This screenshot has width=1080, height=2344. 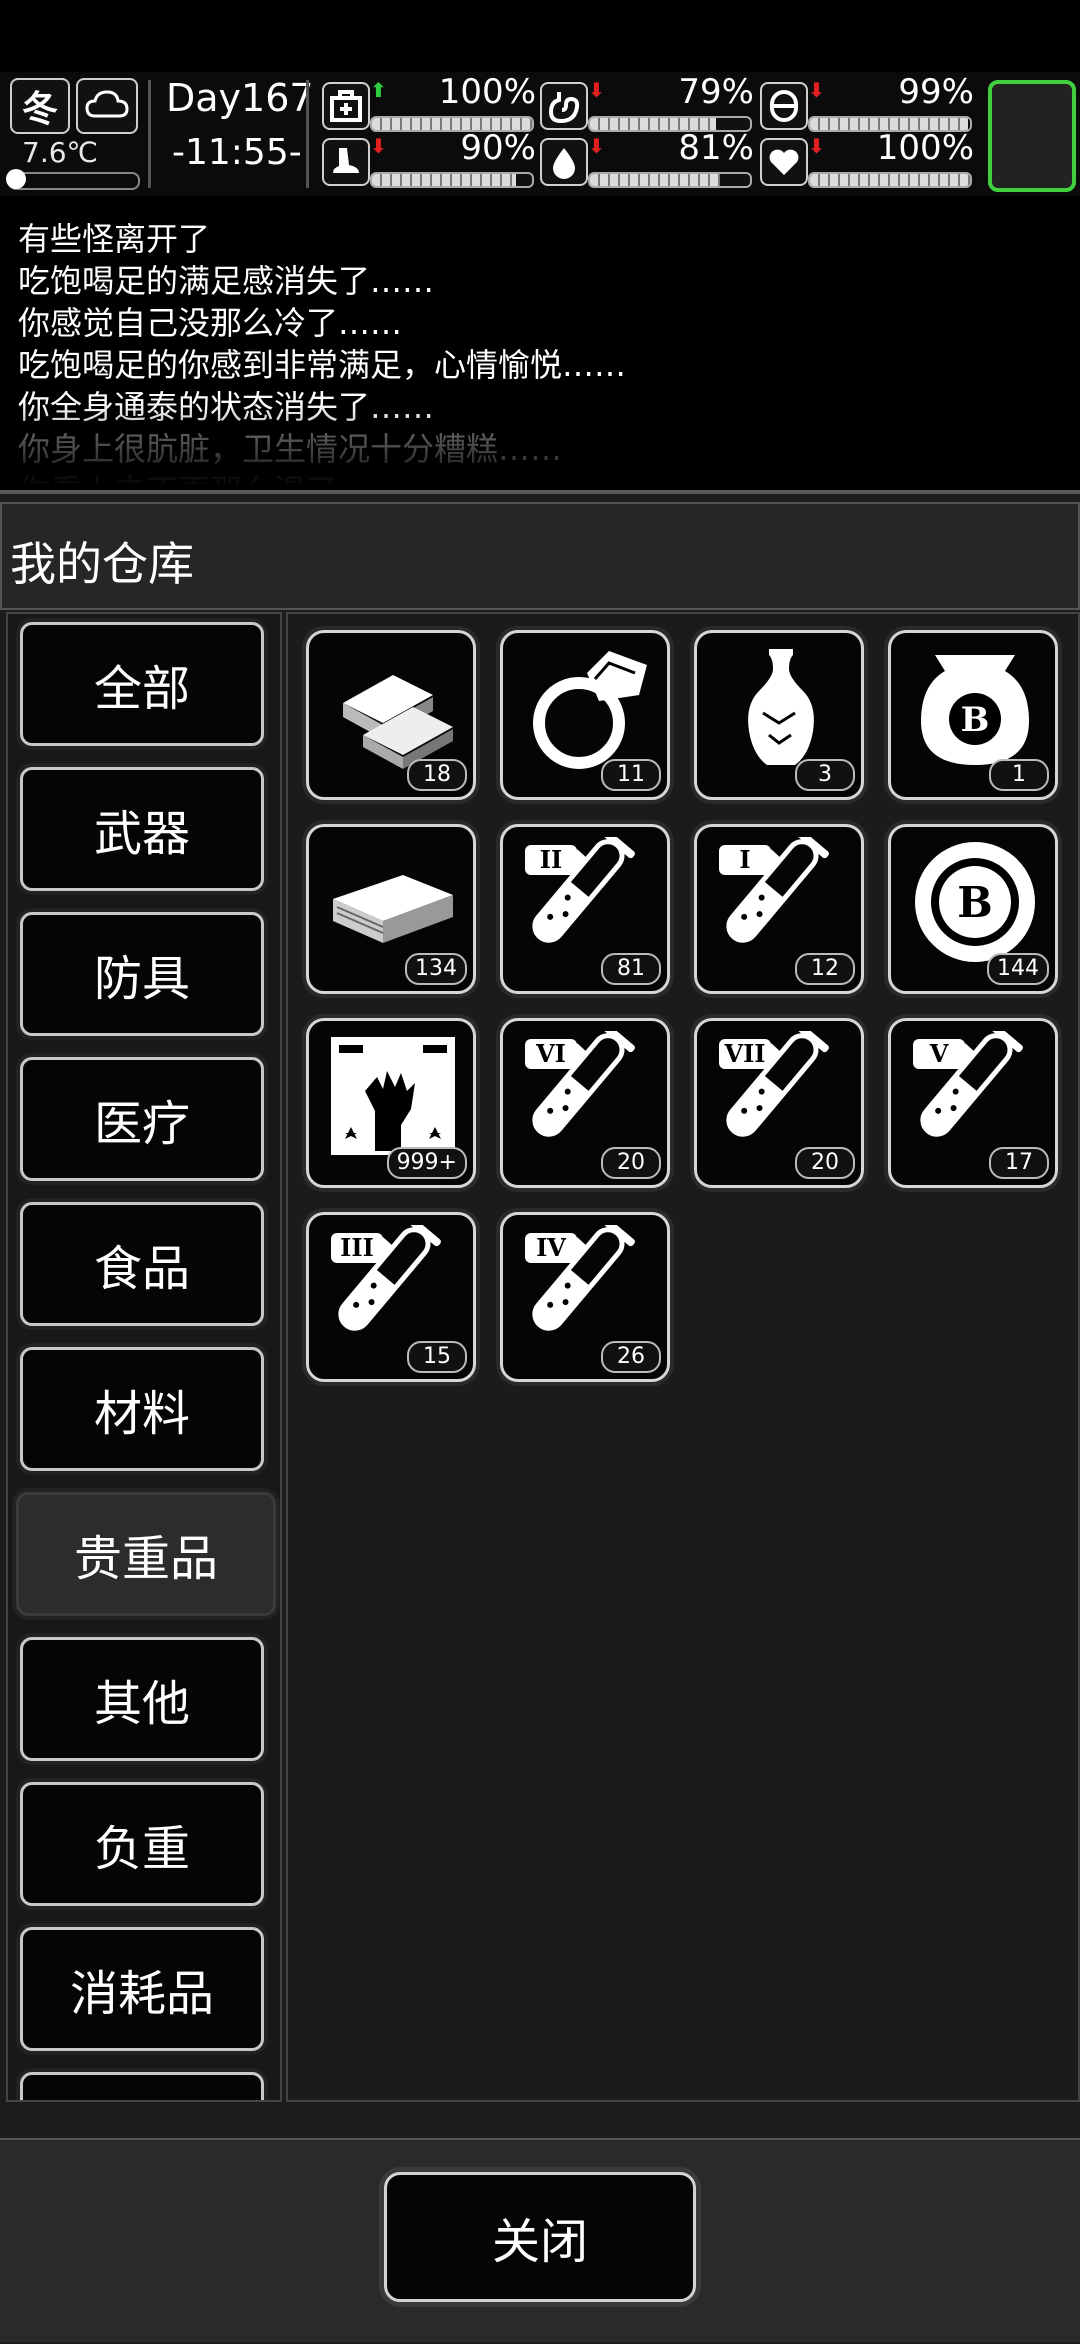 I want to click on test-tube-icon: IV, so click(x=587, y=1285).